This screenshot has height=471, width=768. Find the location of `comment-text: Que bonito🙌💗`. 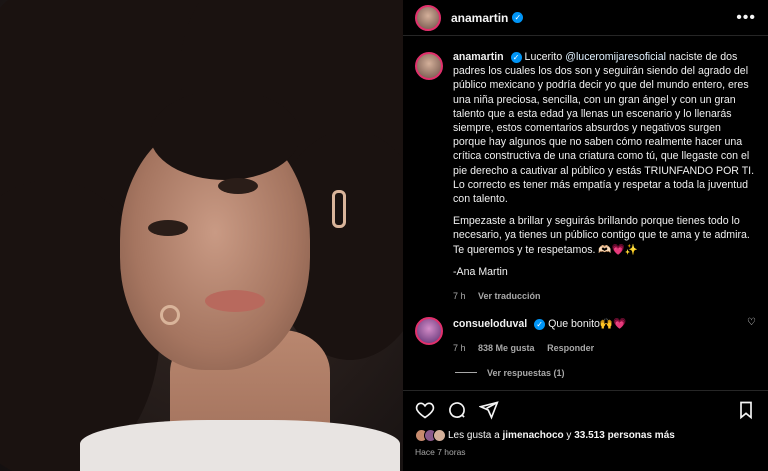

comment-text: Que bonito🙌💗 is located at coordinates (587, 324).